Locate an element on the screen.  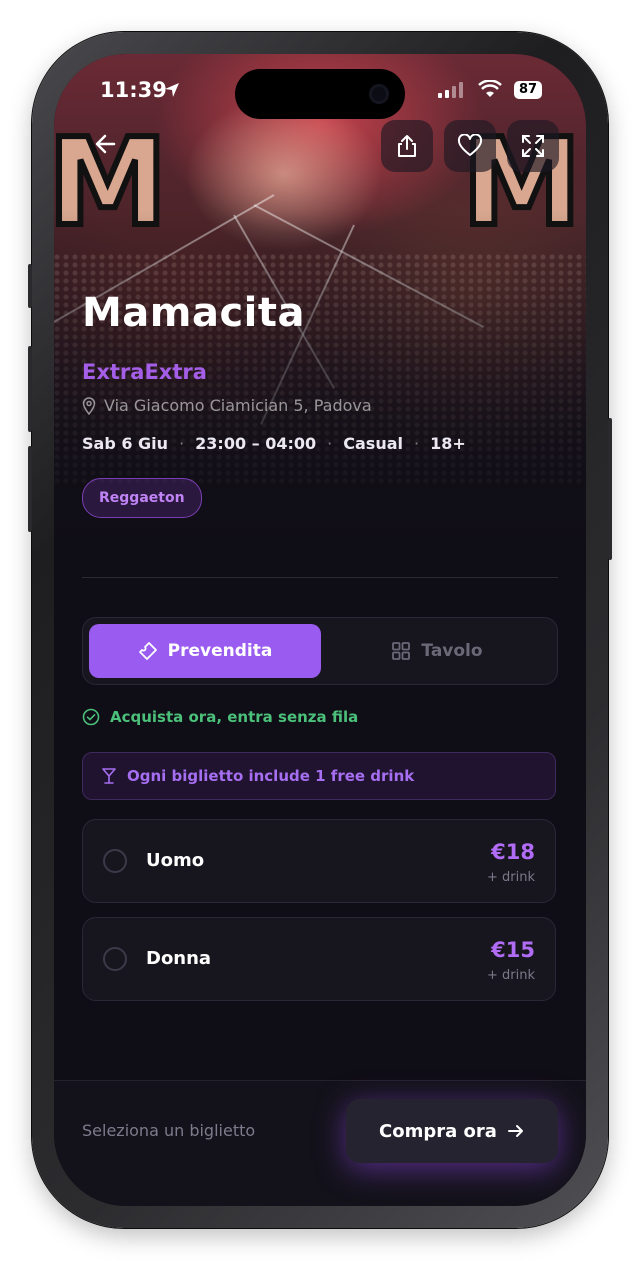
signal-icon is located at coordinates (450, 90).